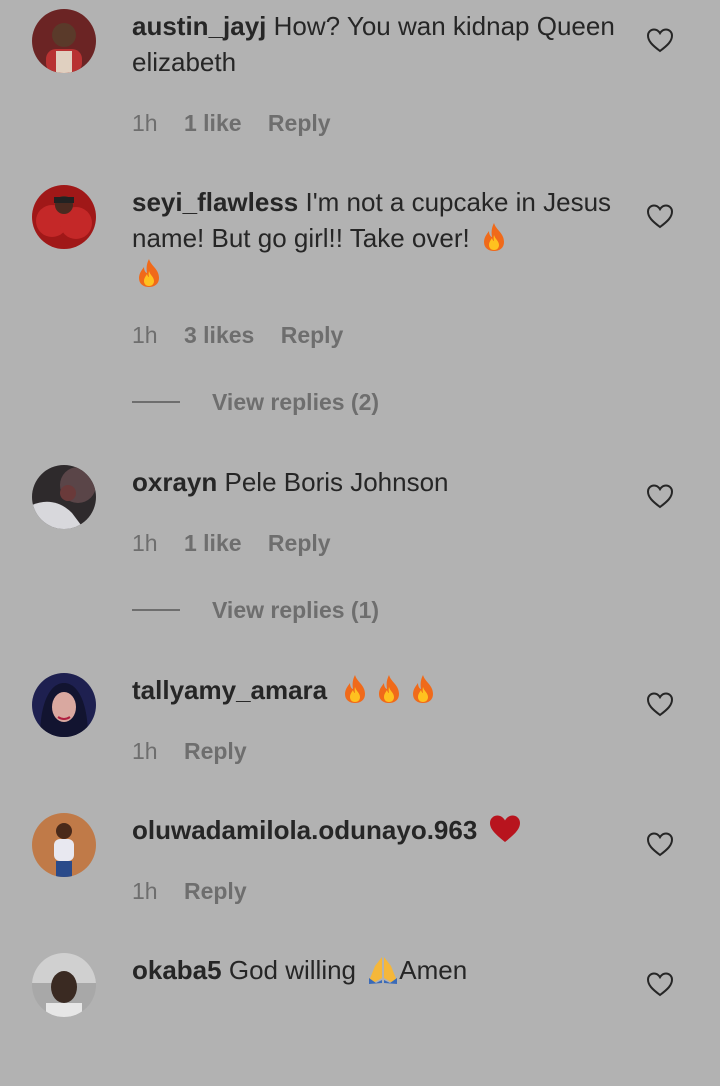 This screenshot has height=1086, width=720. What do you see at coordinates (174, 482) in the screenshot?
I see `username: oxrayn` at bounding box center [174, 482].